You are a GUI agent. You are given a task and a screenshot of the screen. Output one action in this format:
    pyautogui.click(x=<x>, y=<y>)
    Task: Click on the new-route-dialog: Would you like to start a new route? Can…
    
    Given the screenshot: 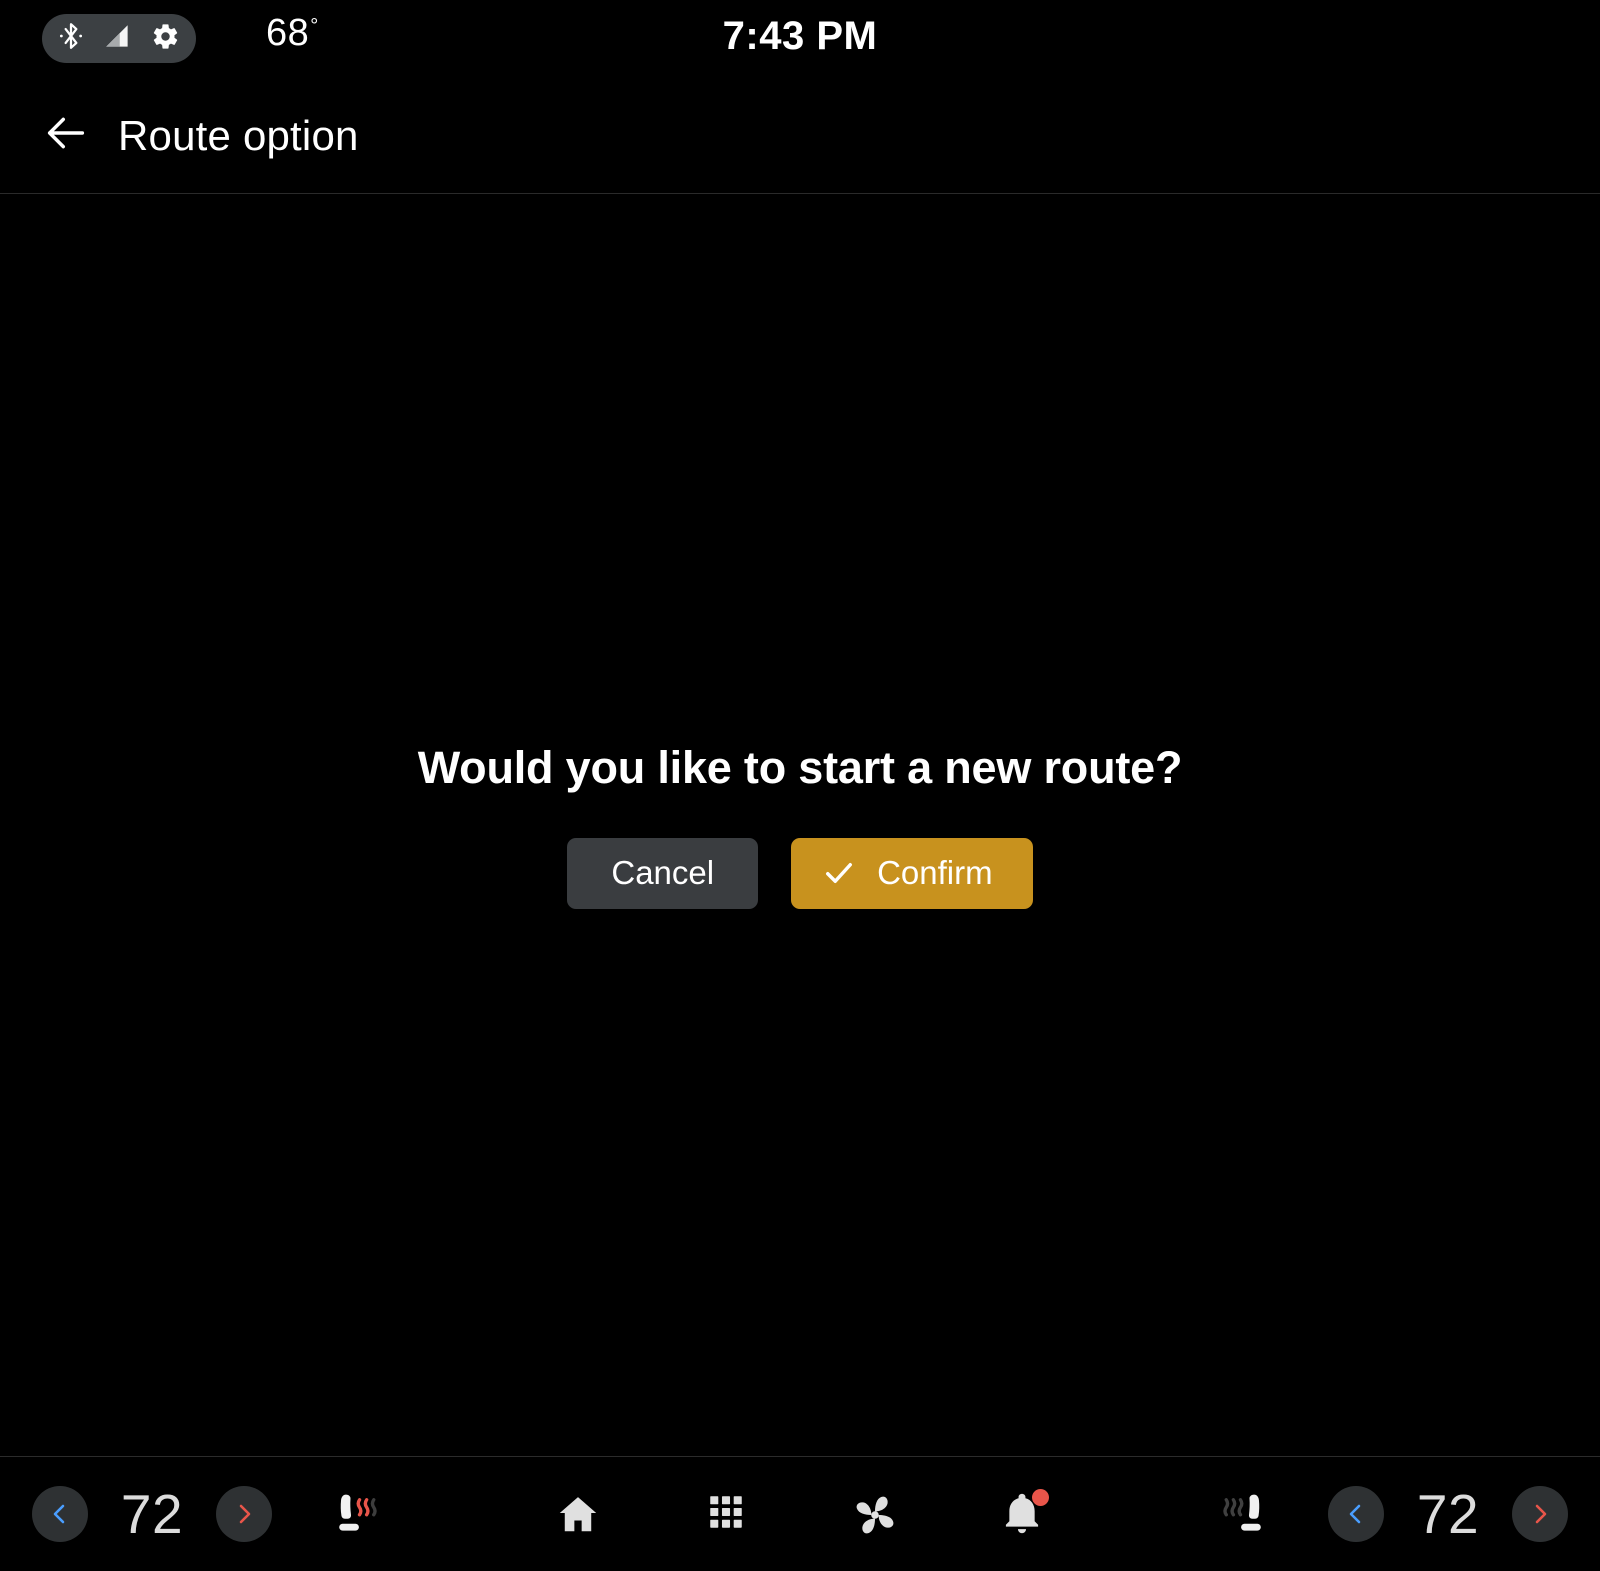 What is the action you would take?
    pyautogui.click(x=800, y=825)
    